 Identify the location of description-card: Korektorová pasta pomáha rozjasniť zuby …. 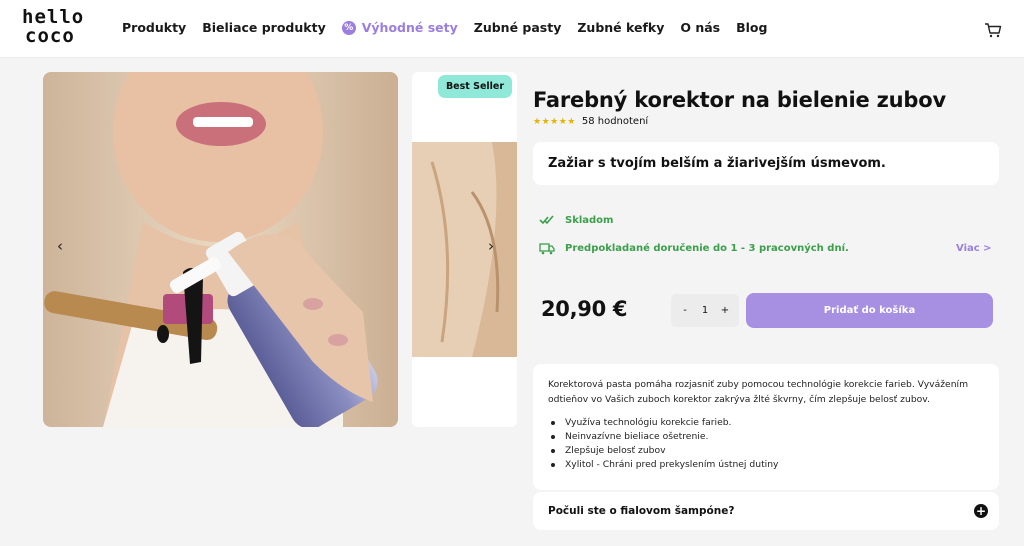
(766, 427).